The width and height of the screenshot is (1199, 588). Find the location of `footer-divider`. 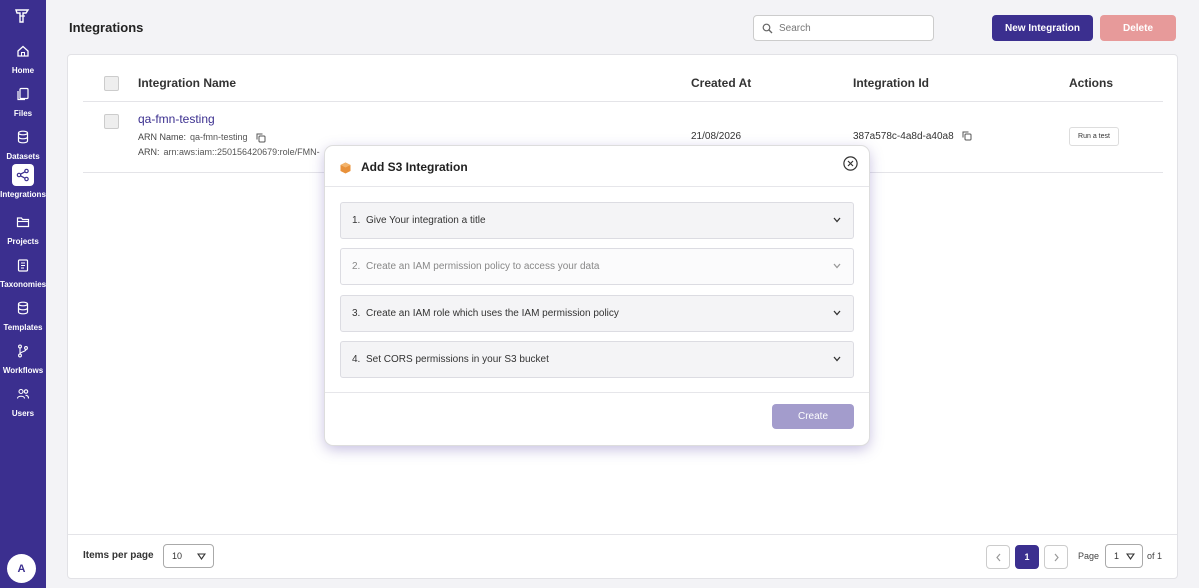

footer-divider is located at coordinates (622, 534).